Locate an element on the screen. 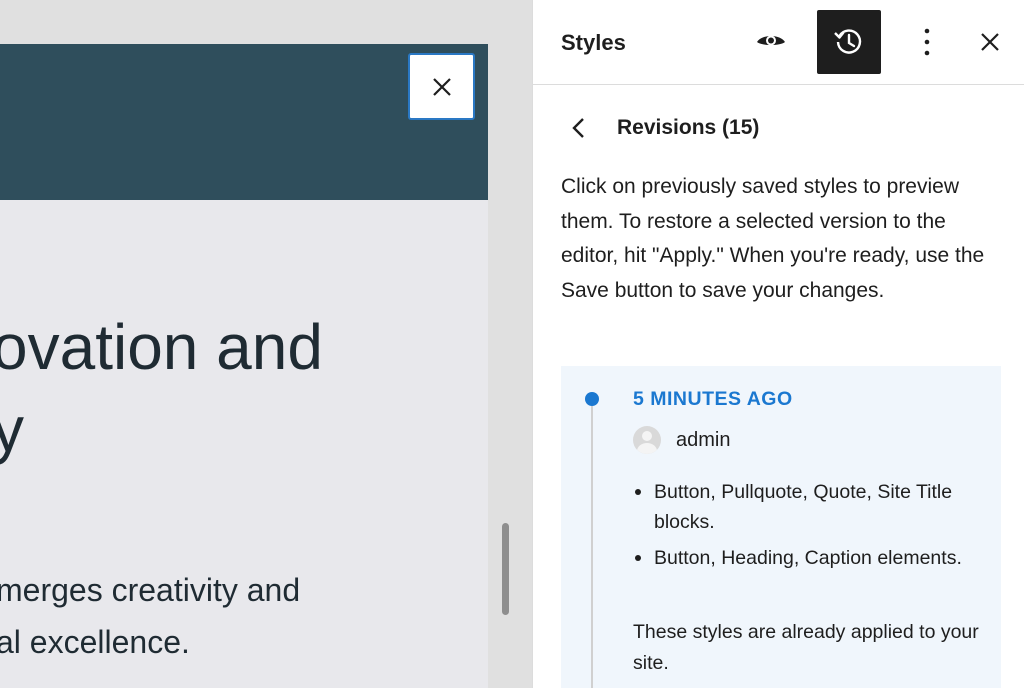 The width and height of the screenshot is (1024, 688). list-item: Button, Heading, Caption elements. is located at coordinates (808, 558).